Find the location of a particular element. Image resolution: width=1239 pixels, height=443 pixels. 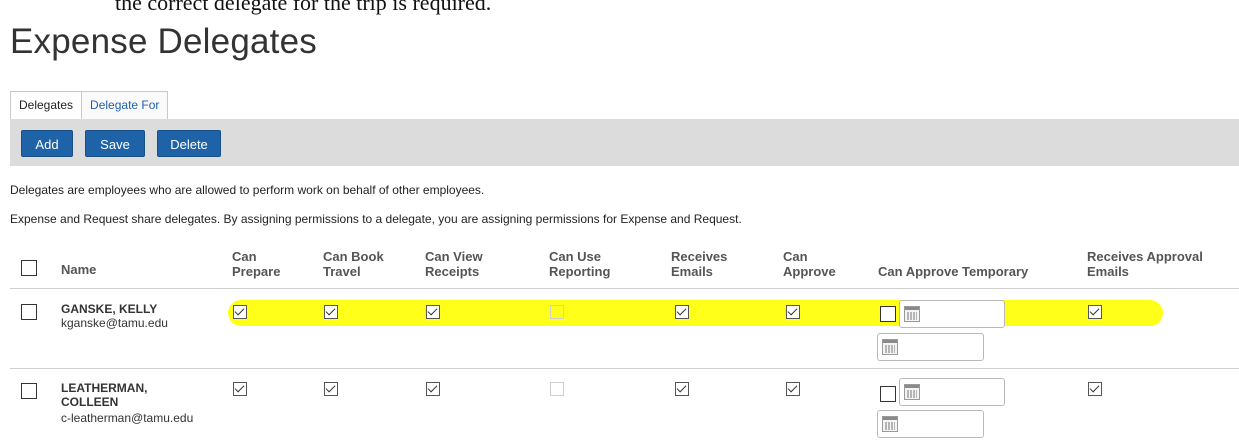

column-header-can-prepare: Can Prepare is located at coordinates (256, 264).